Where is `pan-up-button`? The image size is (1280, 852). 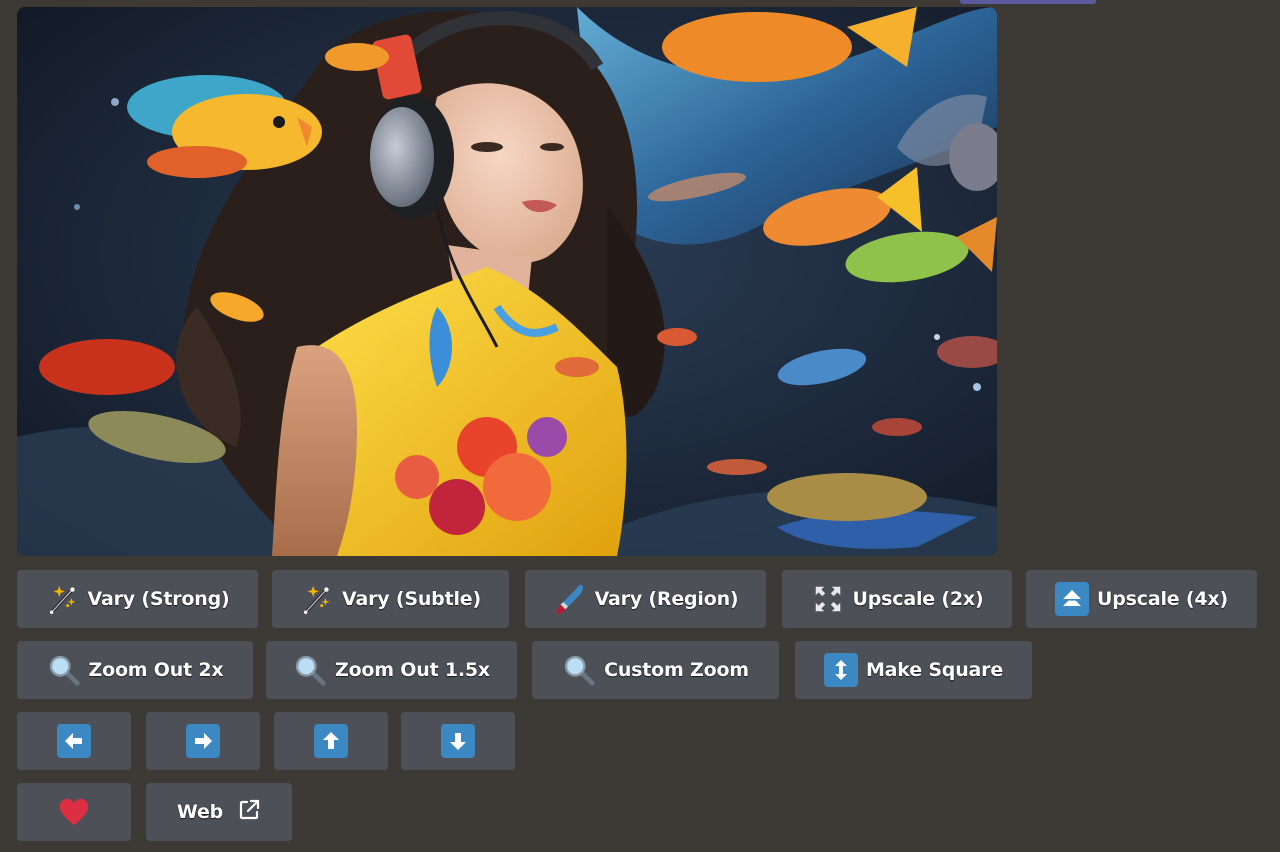 pan-up-button is located at coordinates (331, 741).